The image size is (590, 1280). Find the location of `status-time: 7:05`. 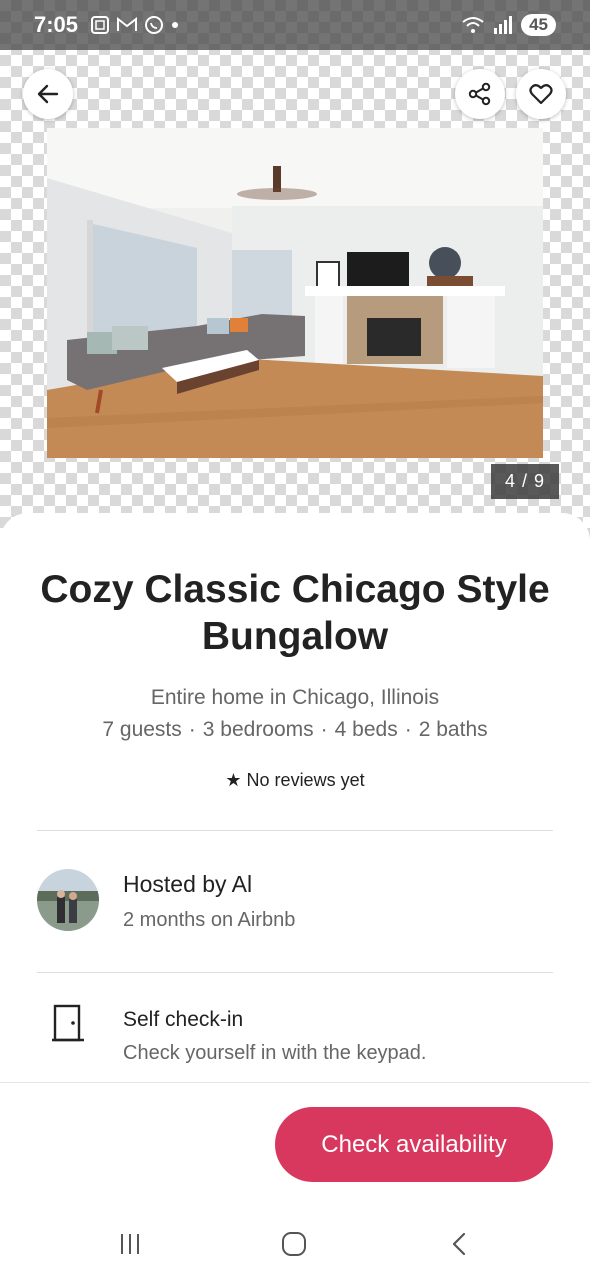

status-time: 7:05 is located at coordinates (56, 24).